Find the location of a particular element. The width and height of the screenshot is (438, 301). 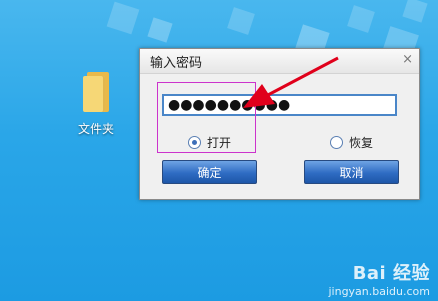

watermark: Bai 经验 jingyan.baidu.com is located at coordinates (379, 278).